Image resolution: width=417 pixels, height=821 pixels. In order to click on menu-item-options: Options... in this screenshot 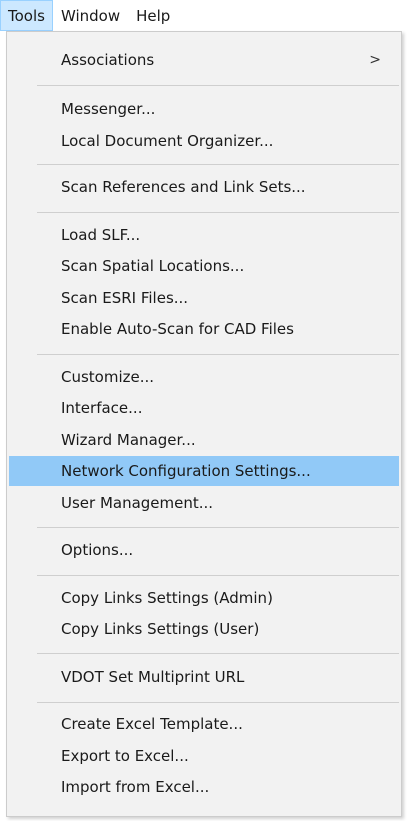, I will do `click(204, 550)`.